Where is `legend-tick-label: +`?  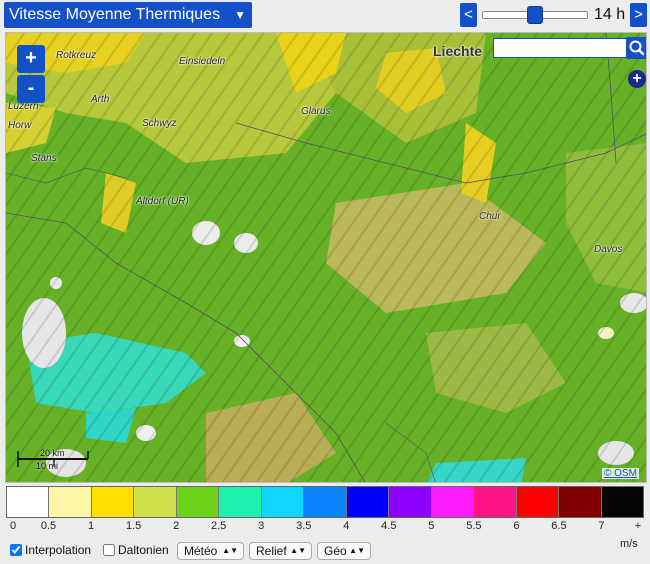 legend-tick-label: + is located at coordinates (638, 526).